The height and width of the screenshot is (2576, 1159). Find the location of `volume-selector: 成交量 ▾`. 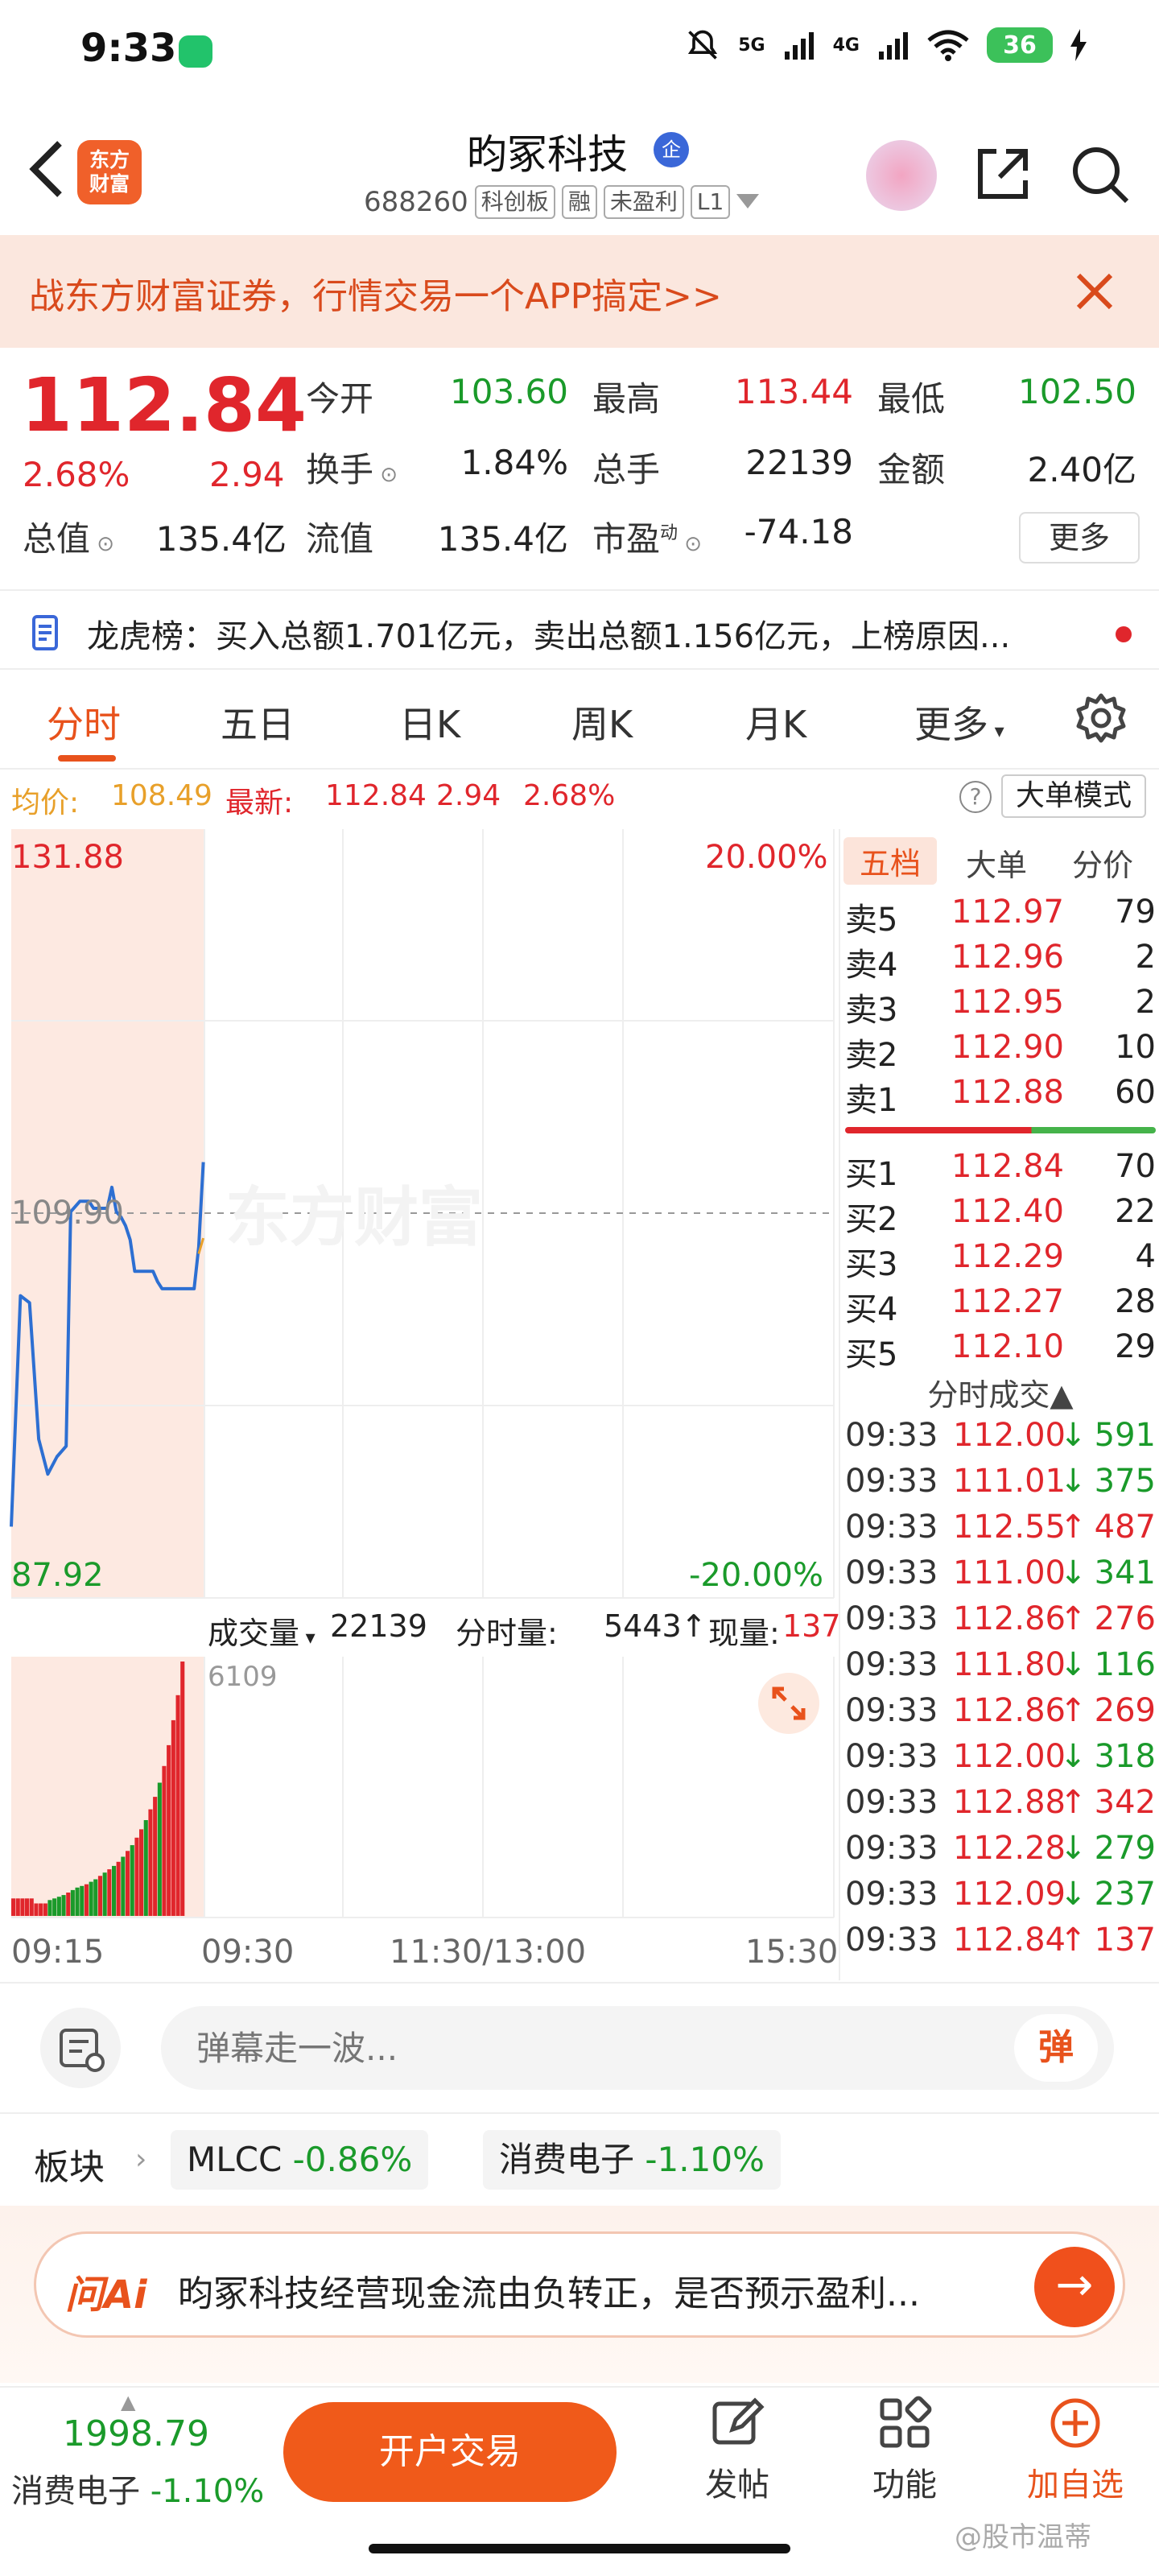

volume-selector: 成交量 ▾ is located at coordinates (262, 1630).